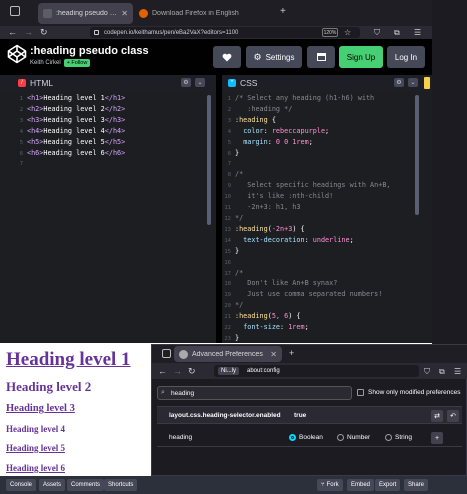  What do you see at coordinates (306, 208) in the screenshot?
I see `code-line: 11 -2n+3: h1, h3` at bounding box center [306, 208].